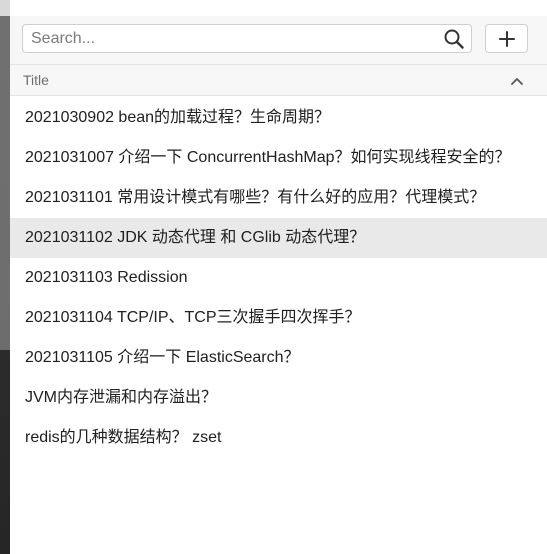 The width and height of the screenshot is (547, 554). I want to click on list-item: 2021031105 介绍一下 ElasticSearch？, so click(278, 358).